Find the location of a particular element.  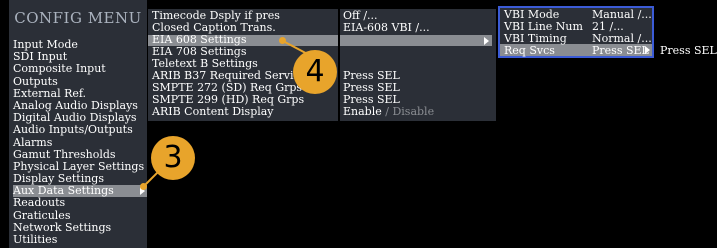

vbi-timing-label: VBI Timing is located at coordinates (535, 39).